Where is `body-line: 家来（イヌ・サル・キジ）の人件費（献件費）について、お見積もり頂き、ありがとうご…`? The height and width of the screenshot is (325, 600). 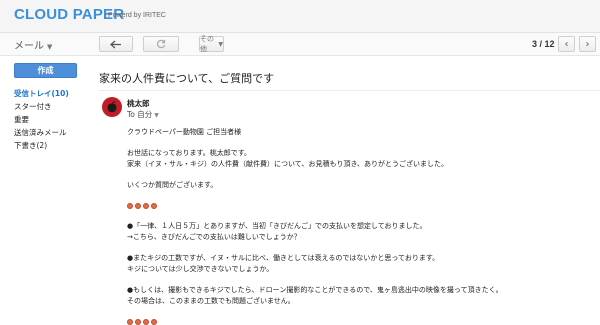
body-line: 家来（イヌ・サル・キジ）の人件費（献件費）について、お見積もり頂き、ありがとうご… is located at coordinates (287, 164).